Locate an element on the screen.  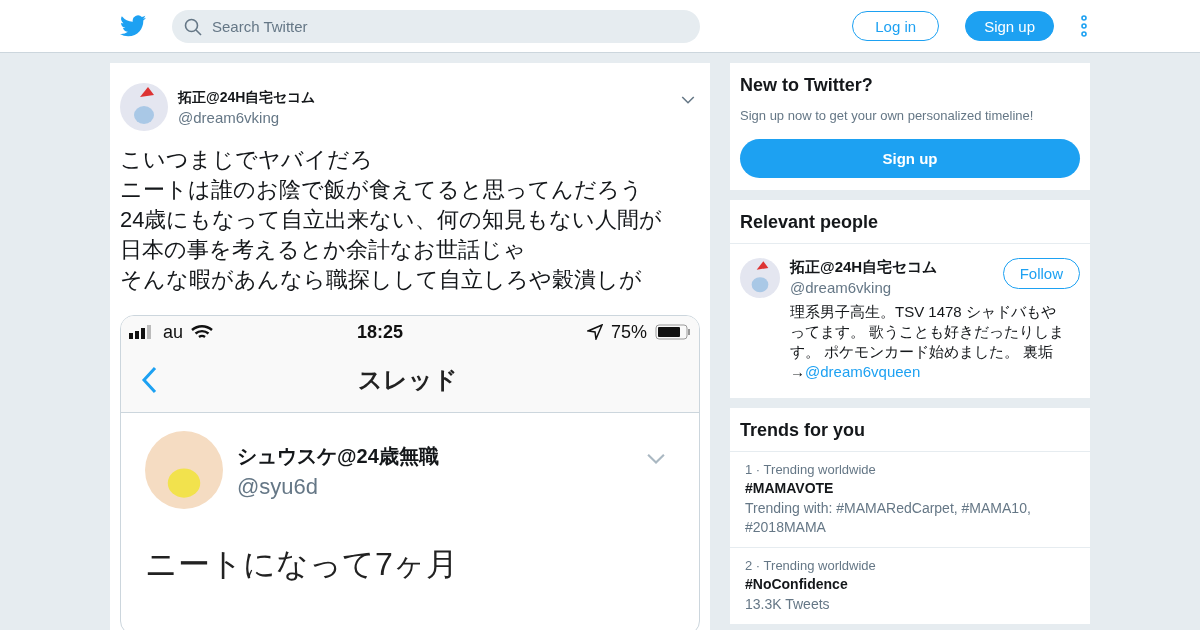
trend-meta: Trending with: #MAMARedCarpet, #MAMA10, #2018MAMA is located at coordinates (888, 518).